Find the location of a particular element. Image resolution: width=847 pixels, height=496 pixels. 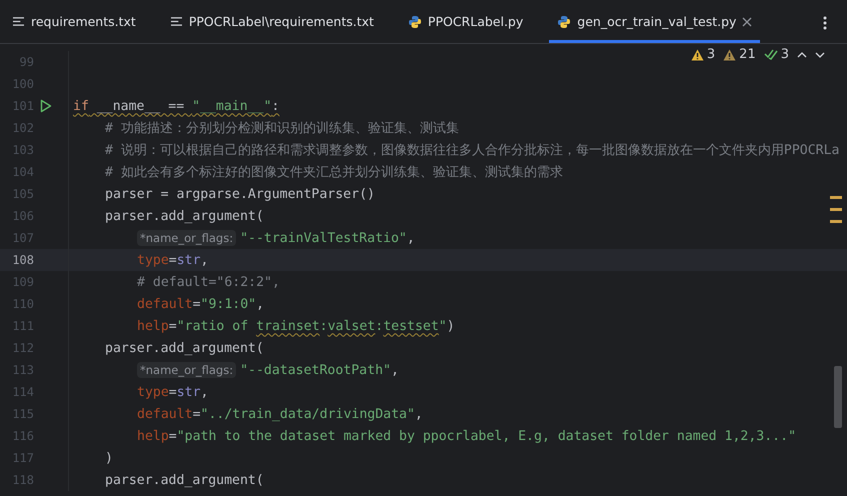

code-line: "--trainValTestRatio", is located at coordinates (327, 238).